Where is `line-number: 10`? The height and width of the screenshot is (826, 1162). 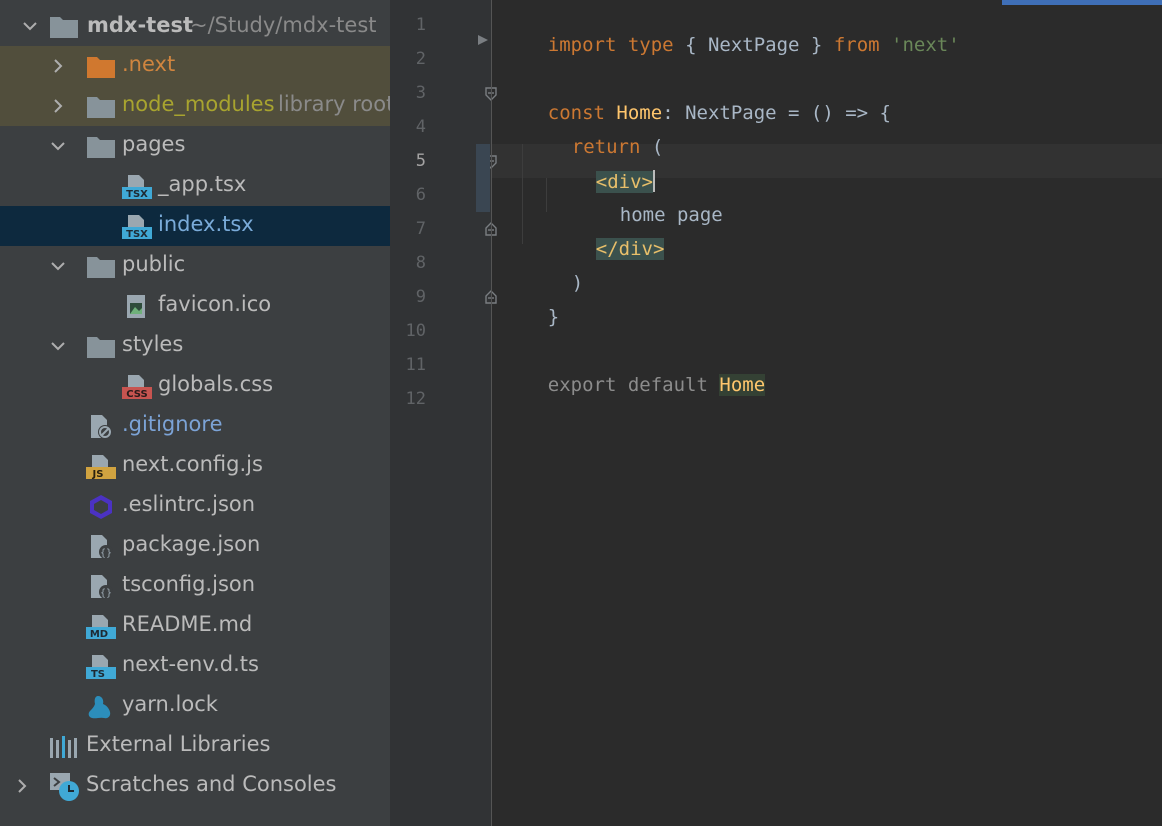 line-number: 10 is located at coordinates (415, 331).